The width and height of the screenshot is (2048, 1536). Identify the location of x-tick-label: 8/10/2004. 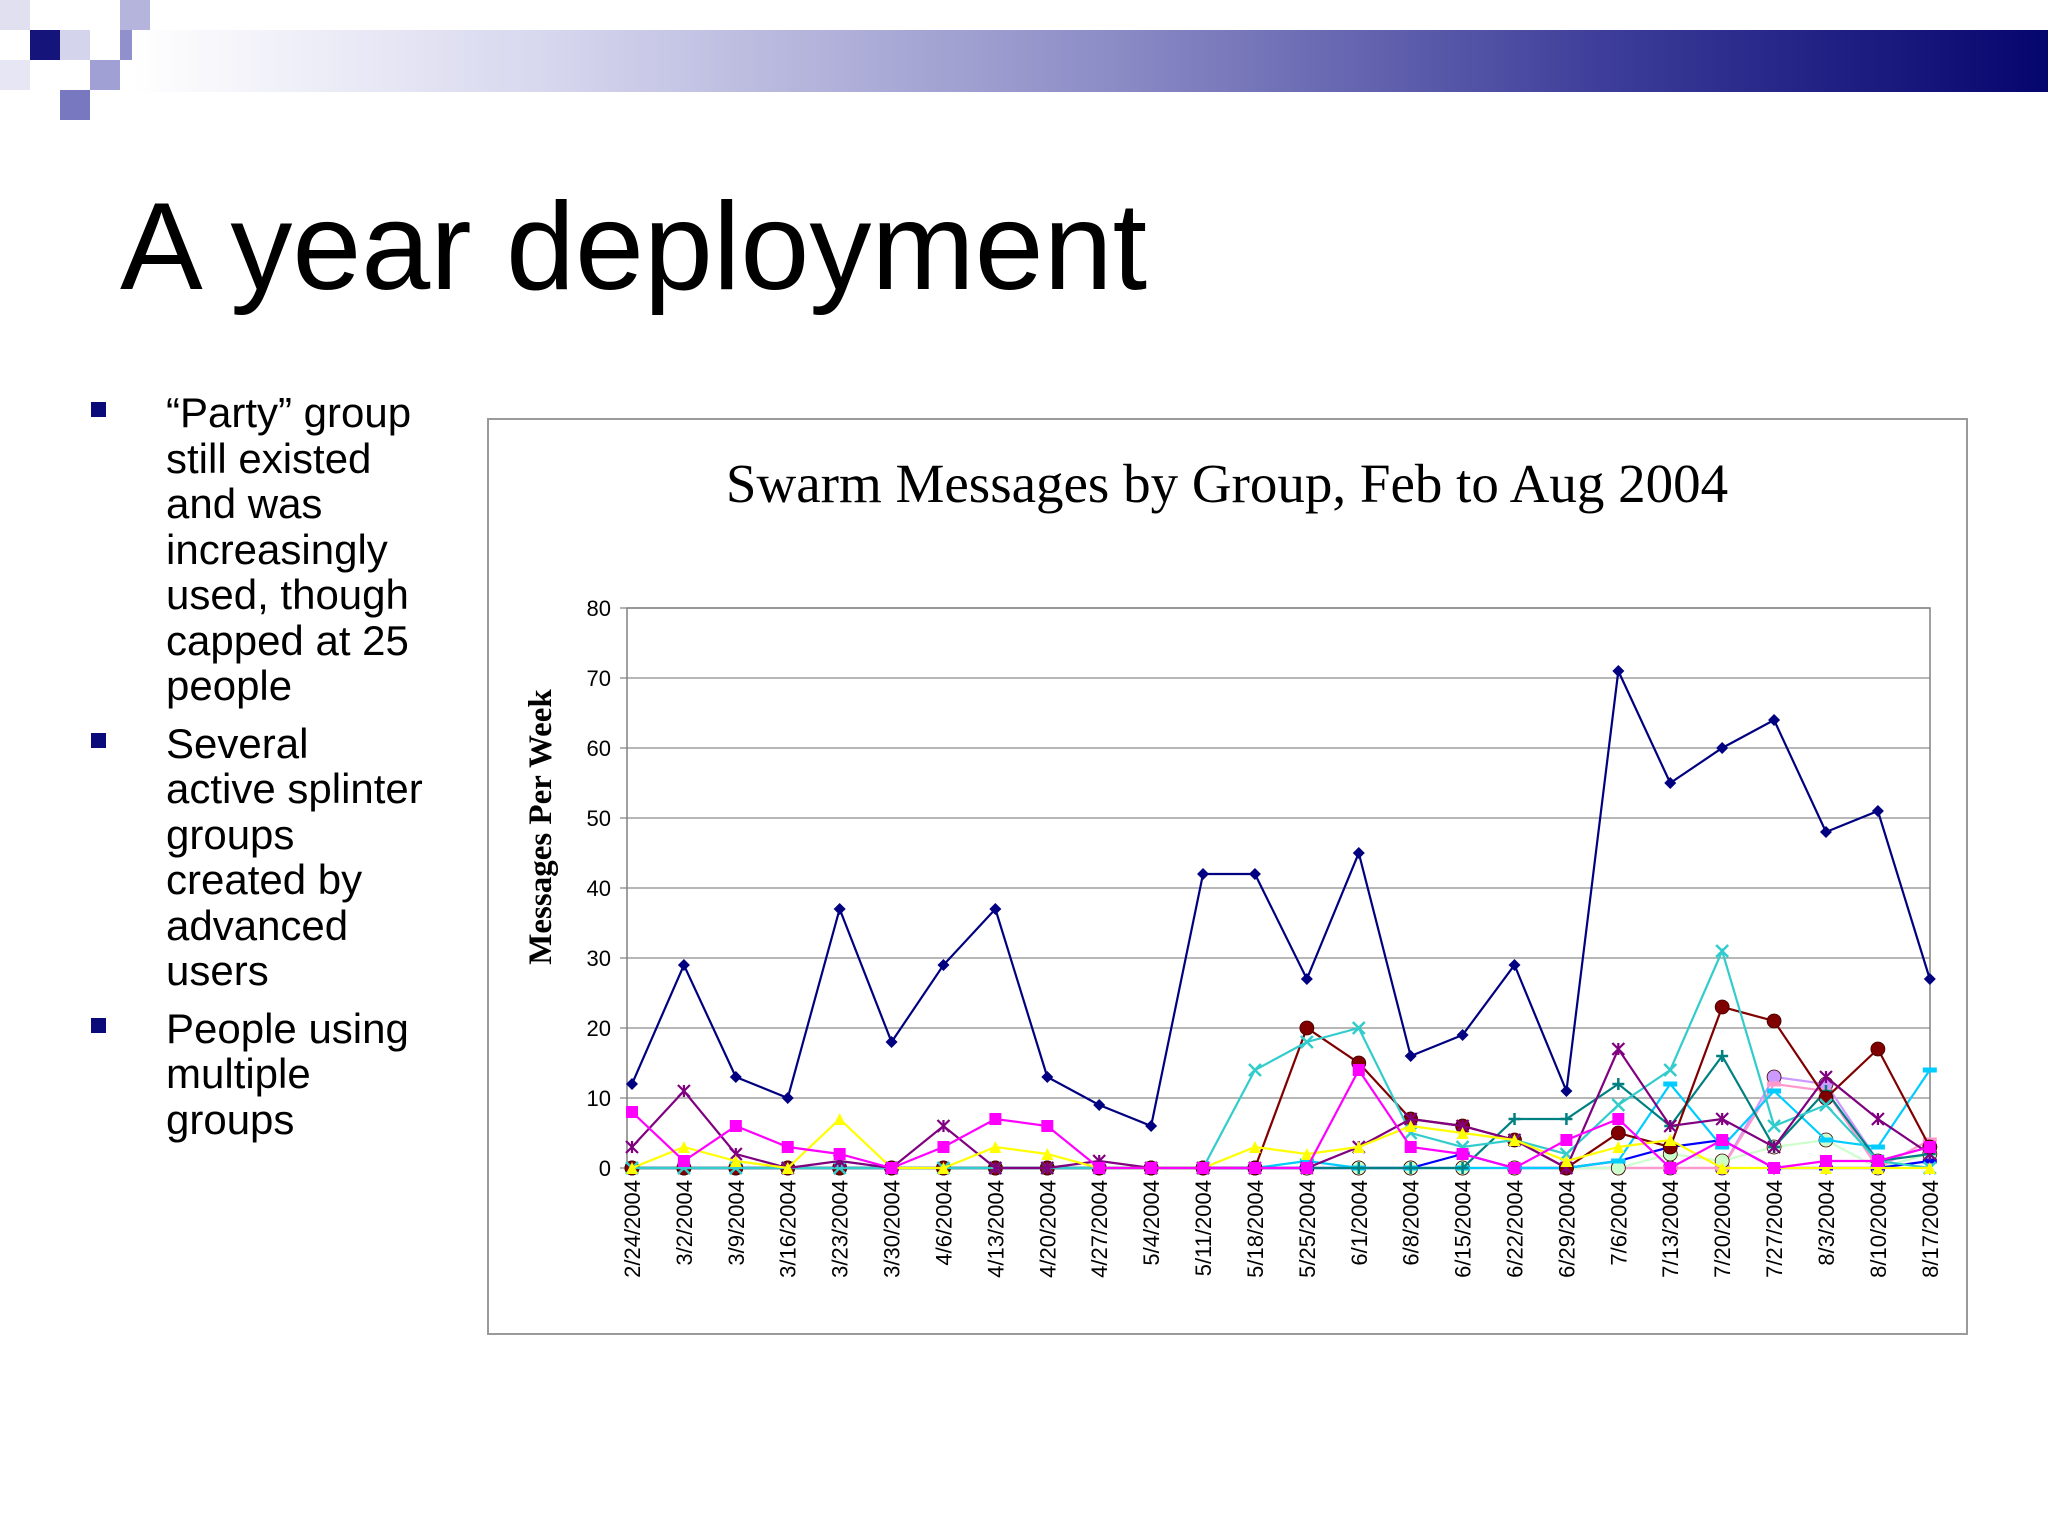
(1878, 1229).